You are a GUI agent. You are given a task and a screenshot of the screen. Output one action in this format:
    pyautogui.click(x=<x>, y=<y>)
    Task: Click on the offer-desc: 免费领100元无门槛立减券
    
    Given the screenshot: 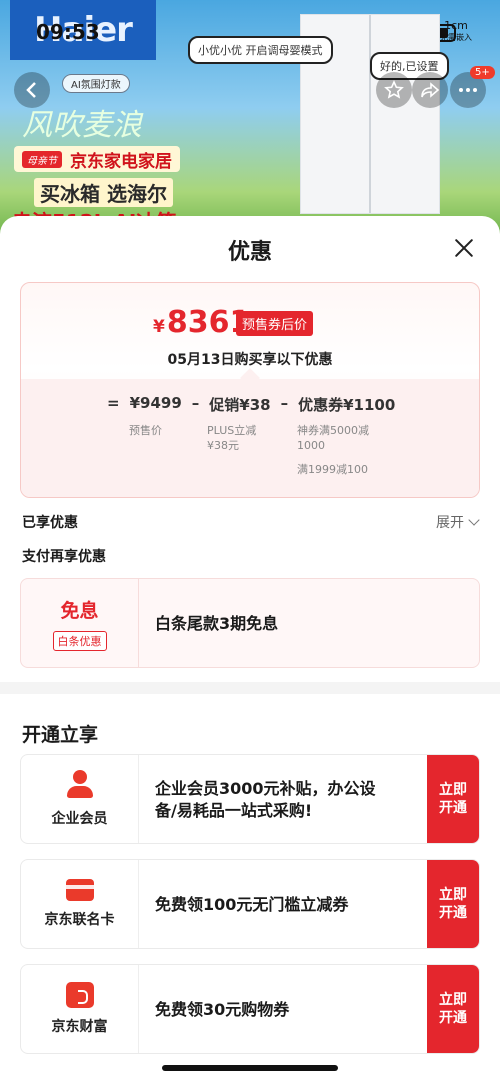 What is the action you would take?
    pyautogui.click(x=252, y=904)
    